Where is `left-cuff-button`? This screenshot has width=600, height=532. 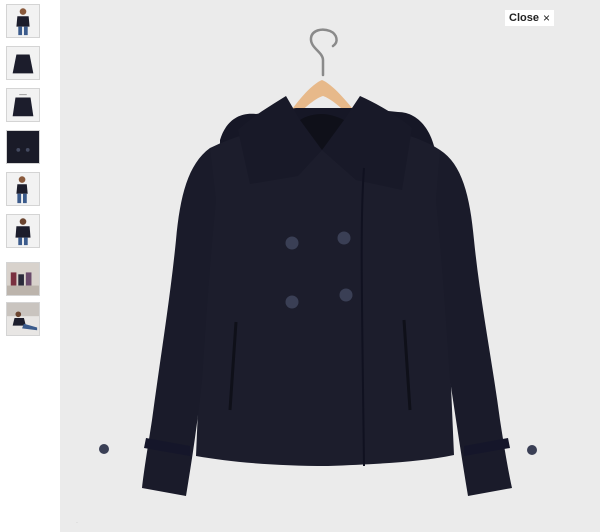
left-cuff-button is located at coordinates (104, 449).